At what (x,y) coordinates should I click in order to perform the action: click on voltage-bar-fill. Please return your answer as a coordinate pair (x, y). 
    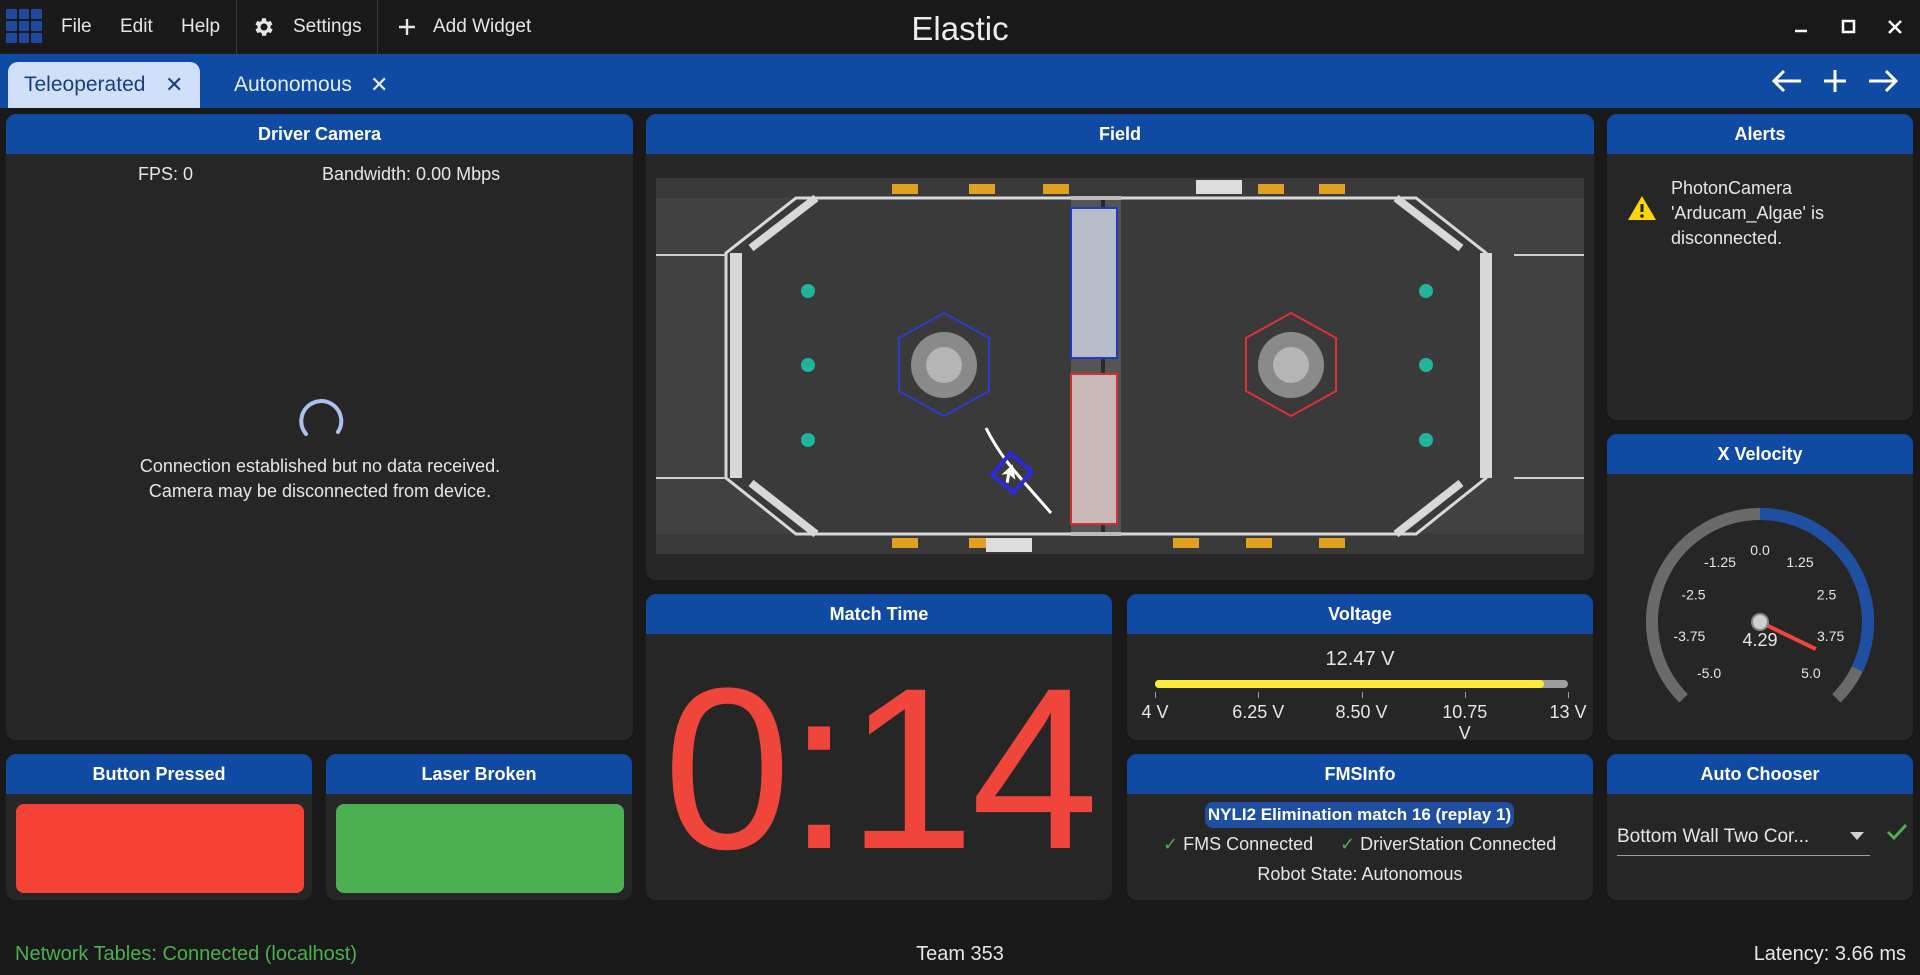
    Looking at the image, I should click on (1349, 684).